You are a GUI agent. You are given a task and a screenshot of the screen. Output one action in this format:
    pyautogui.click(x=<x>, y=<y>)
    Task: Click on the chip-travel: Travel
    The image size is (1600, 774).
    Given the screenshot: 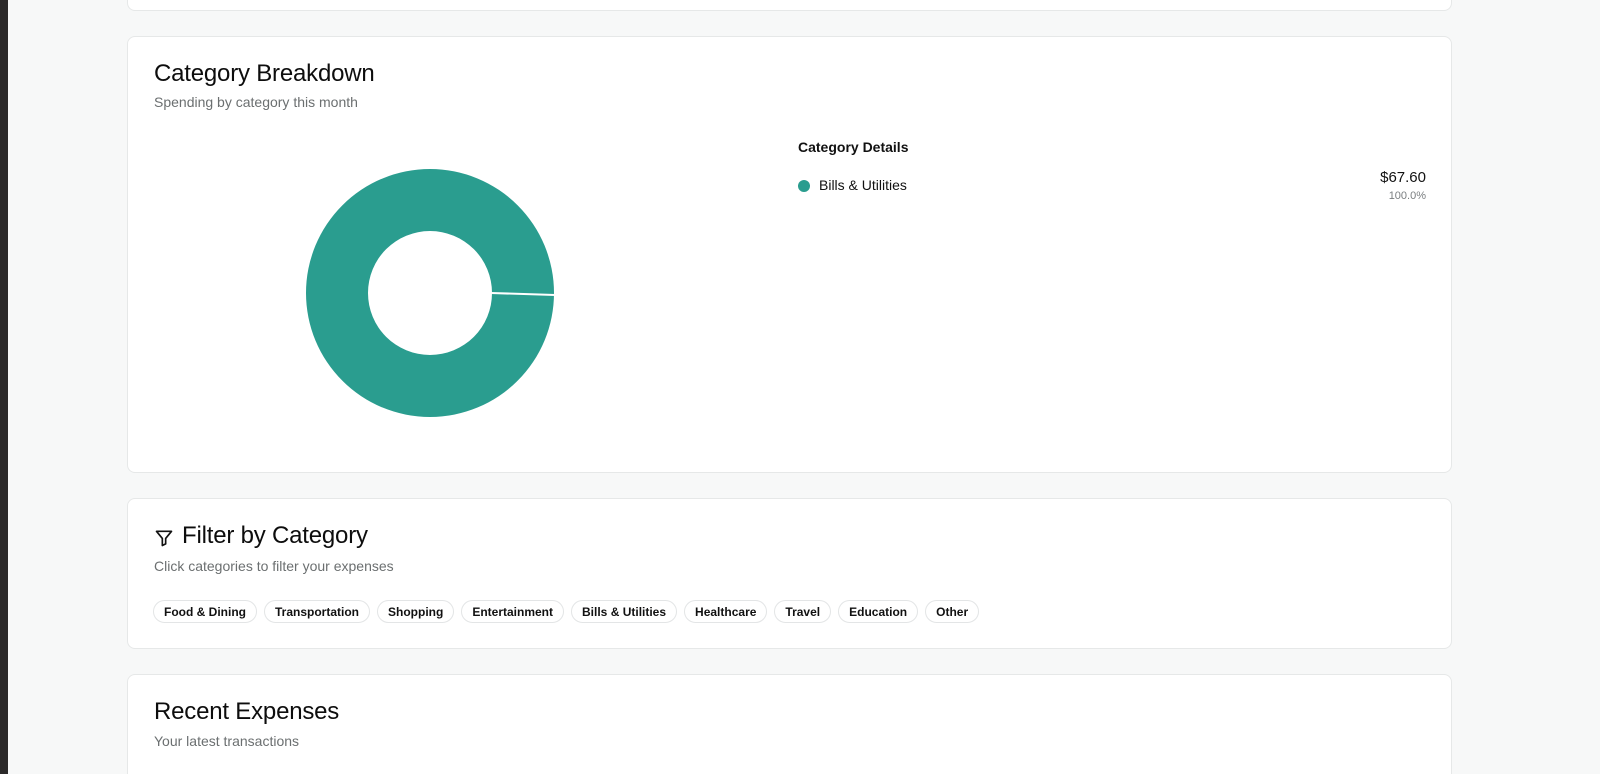 What is the action you would take?
    pyautogui.click(x=803, y=611)
    